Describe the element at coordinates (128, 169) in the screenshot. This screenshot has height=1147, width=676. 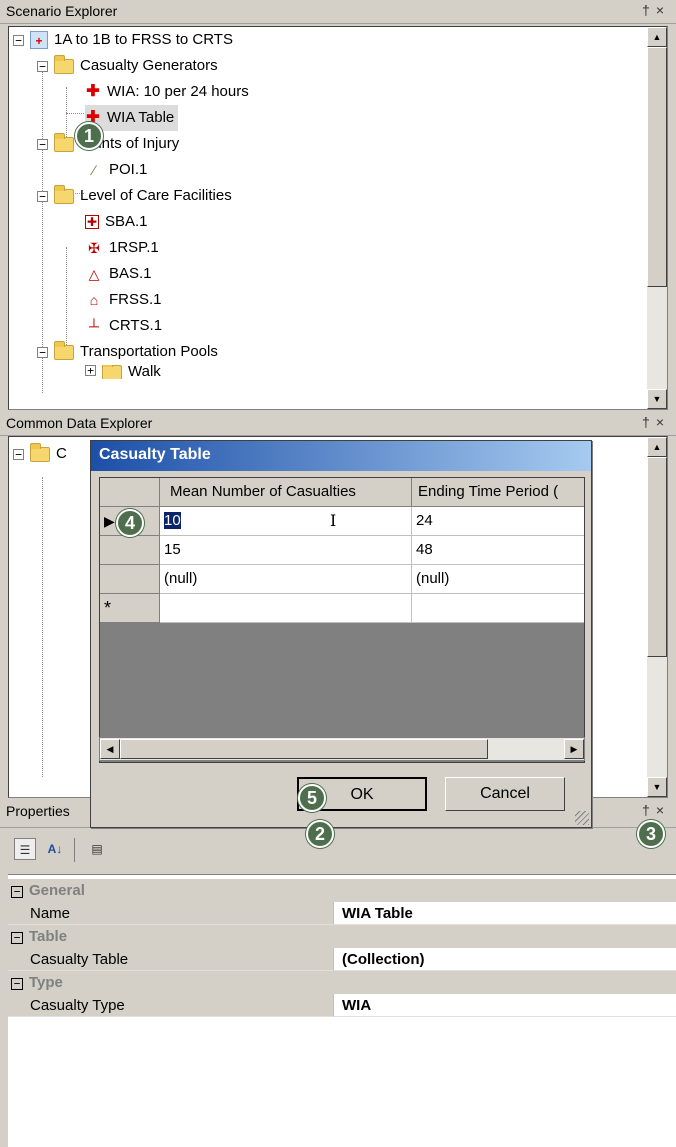
I see `tree-label: POI.1` at that location.